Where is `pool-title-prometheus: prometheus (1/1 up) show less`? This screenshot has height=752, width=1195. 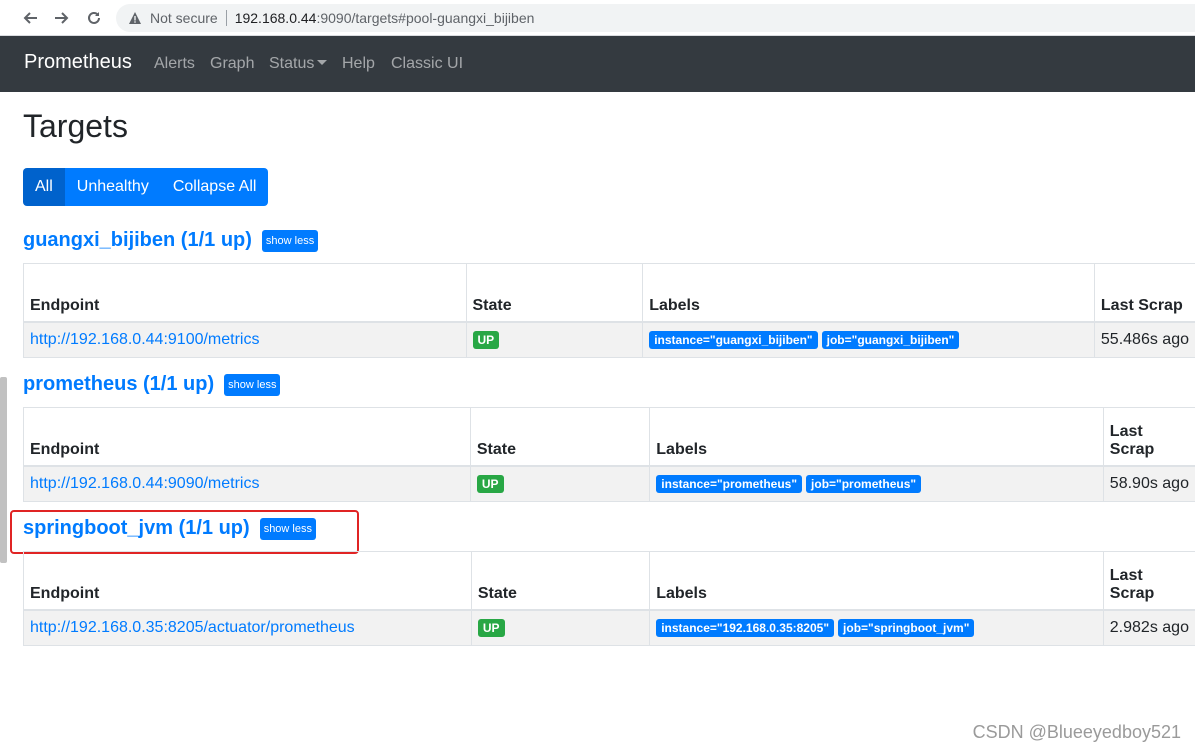
pool-title-prometheus: prometheus (1/1 up) show less is located at coordinates (152, 384).